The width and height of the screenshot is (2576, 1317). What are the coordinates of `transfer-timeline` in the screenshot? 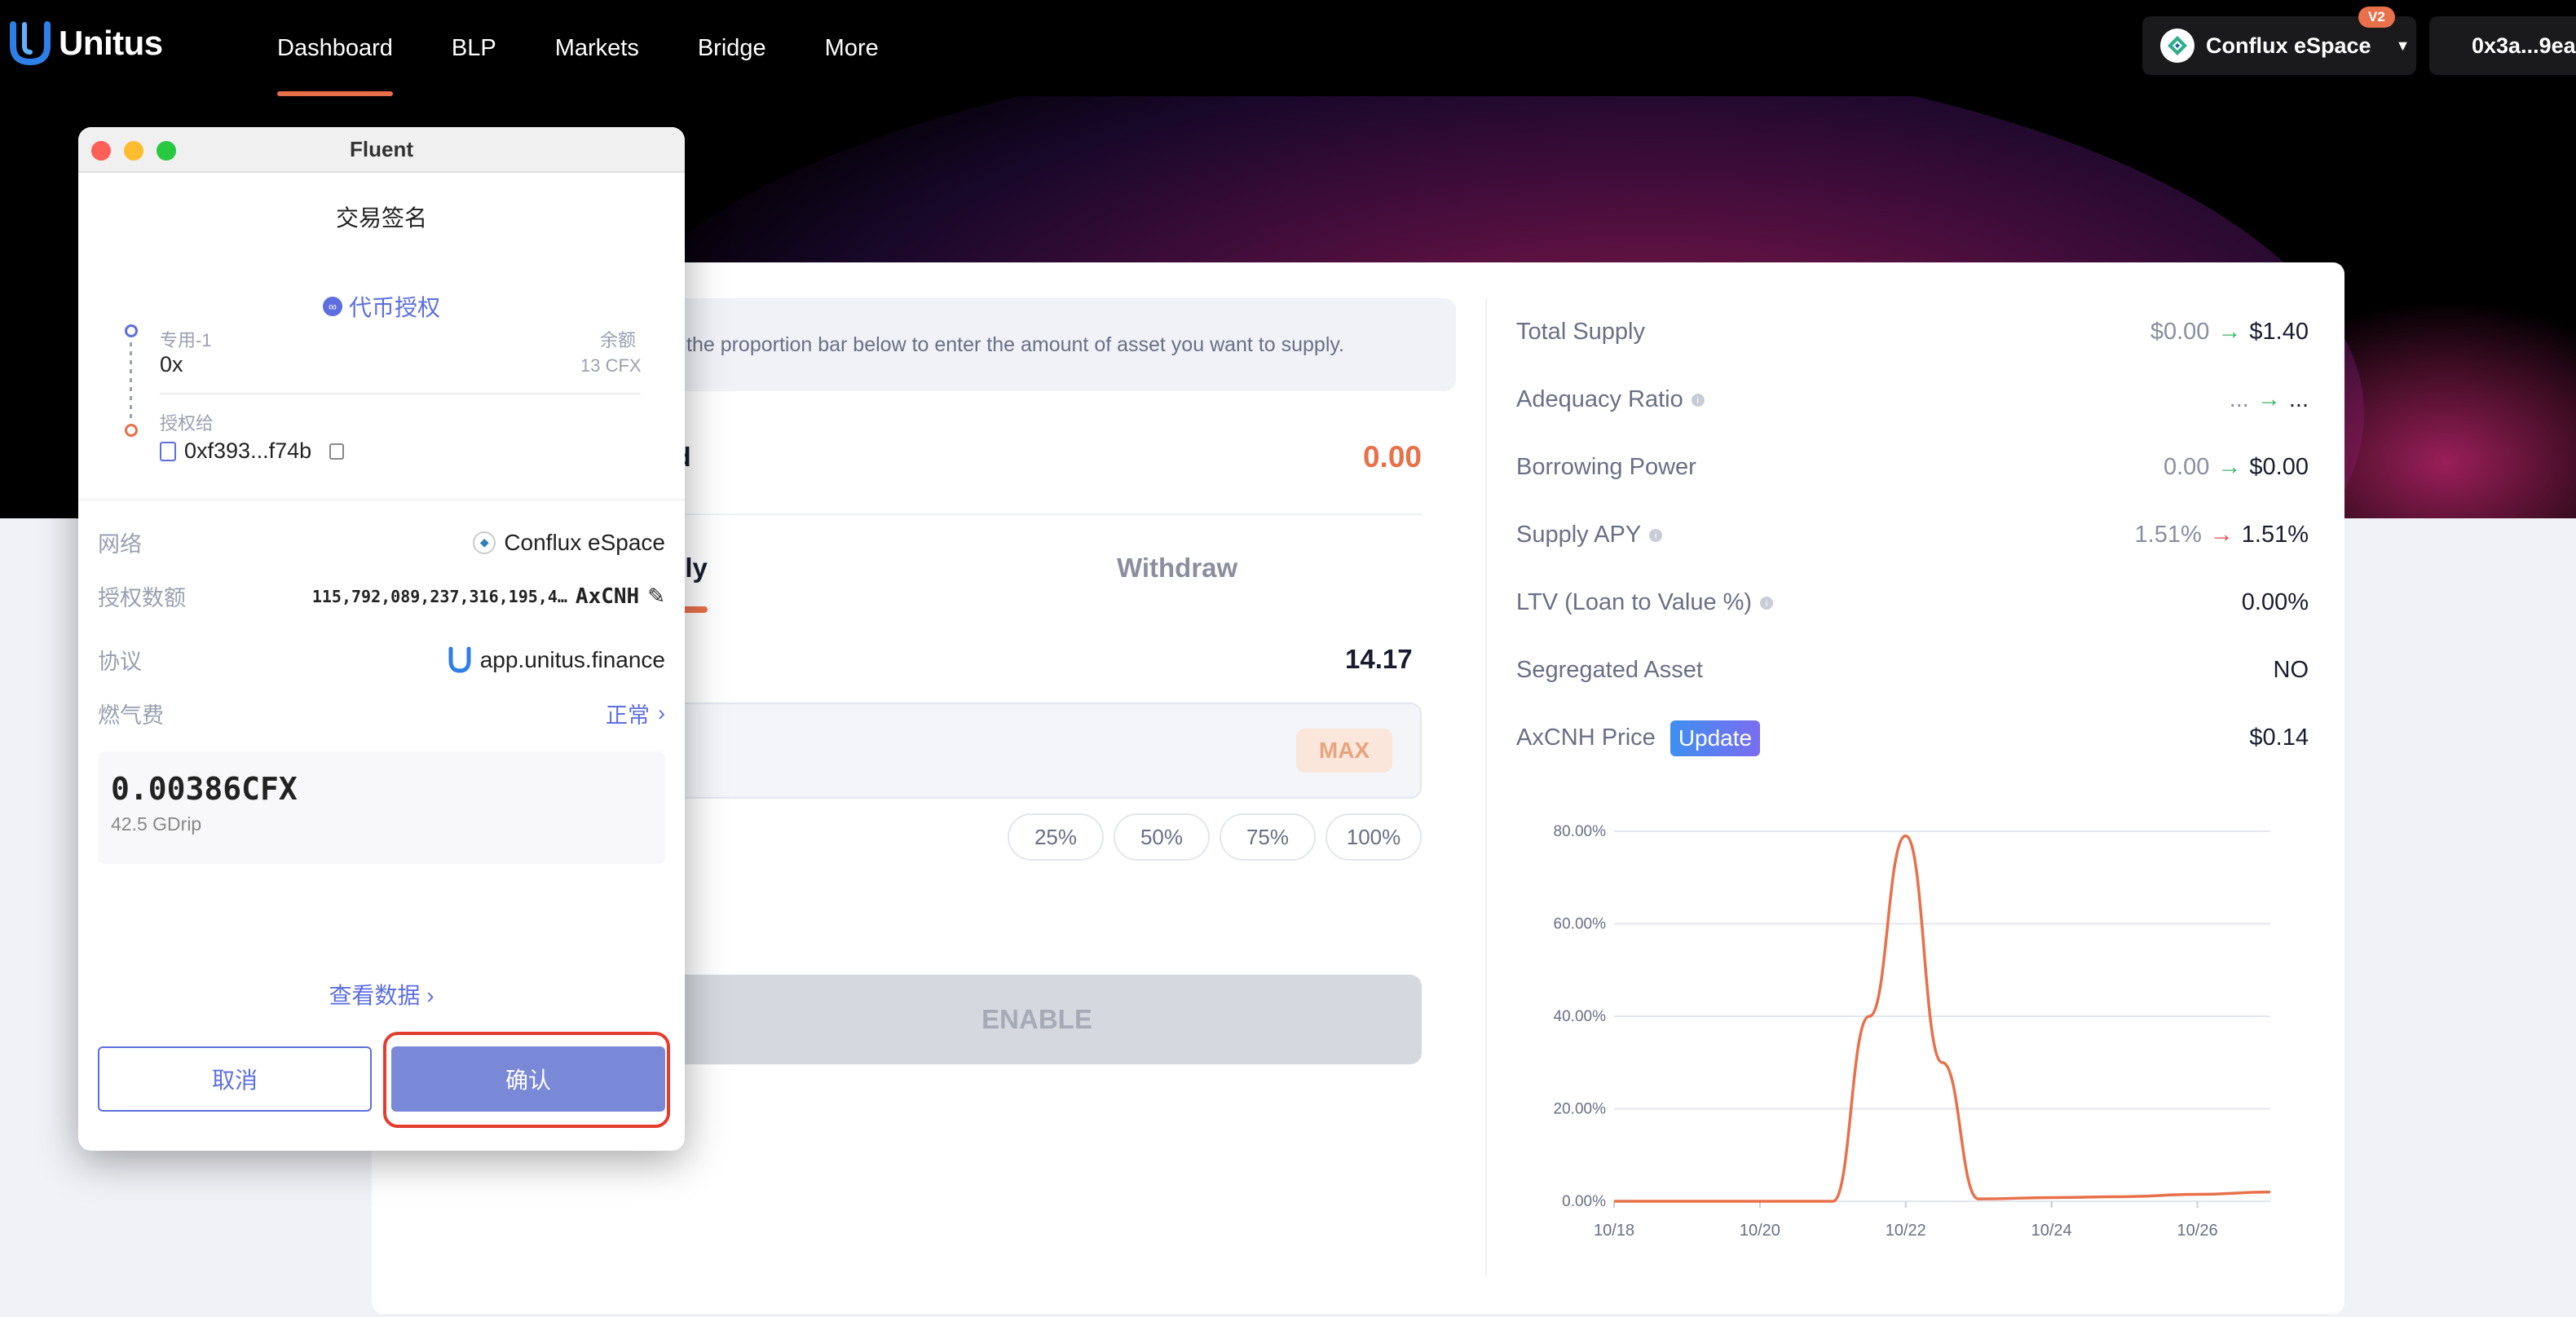 It's located at (133, 380).